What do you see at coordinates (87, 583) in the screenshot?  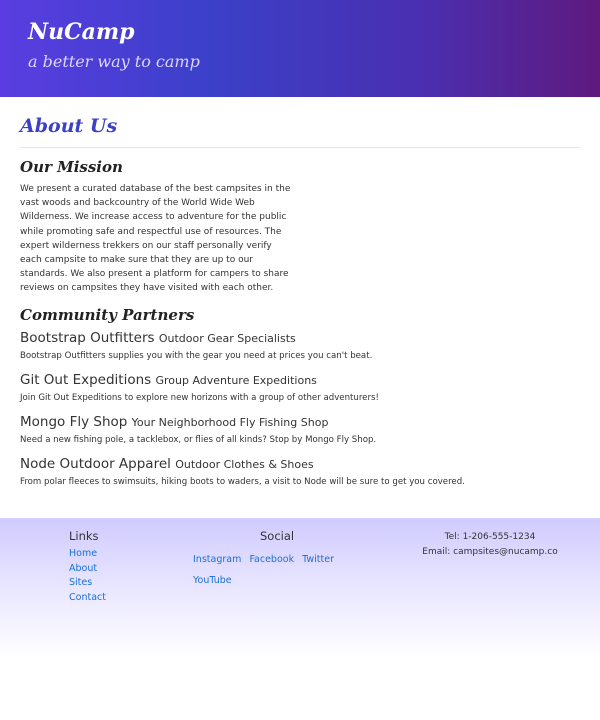 I see `footer-link-sites: Sites` at bounding box center [87, 583].